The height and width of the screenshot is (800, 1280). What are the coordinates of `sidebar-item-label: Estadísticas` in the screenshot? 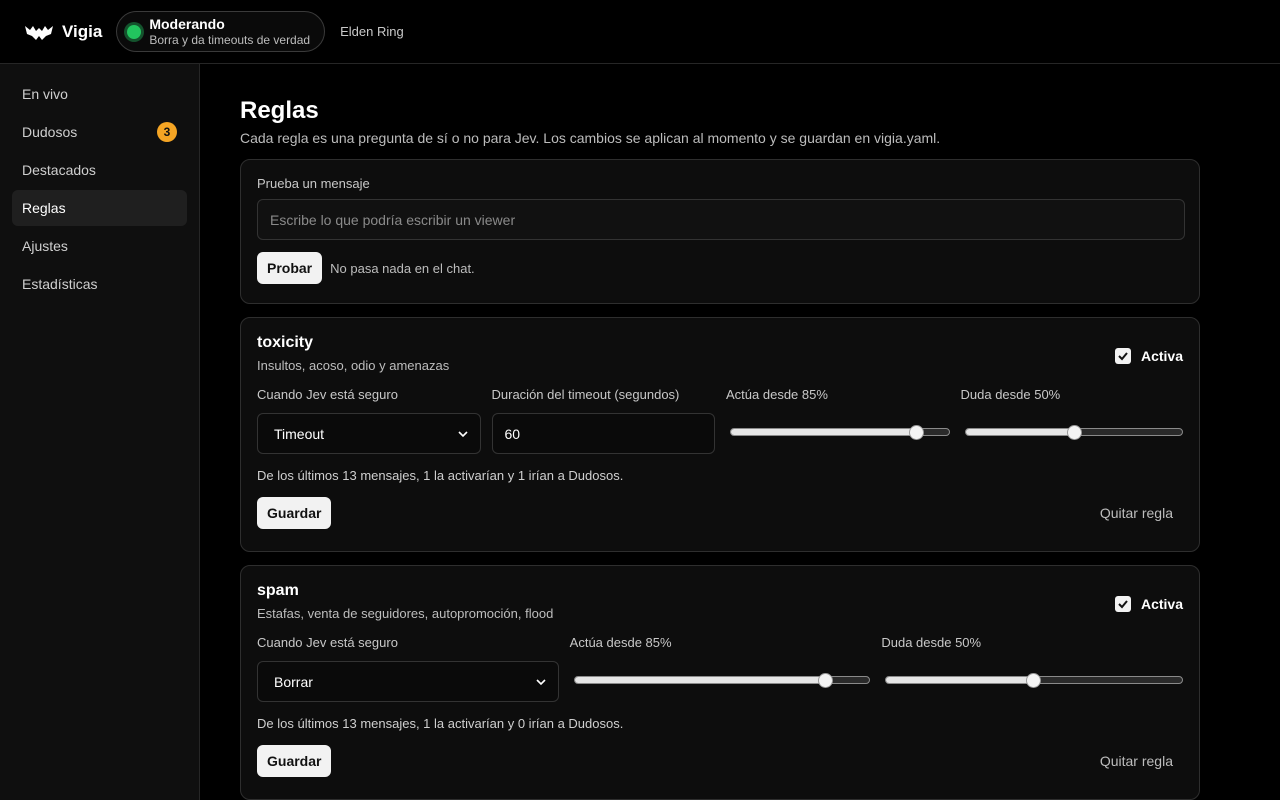 It's located at (60, 284).